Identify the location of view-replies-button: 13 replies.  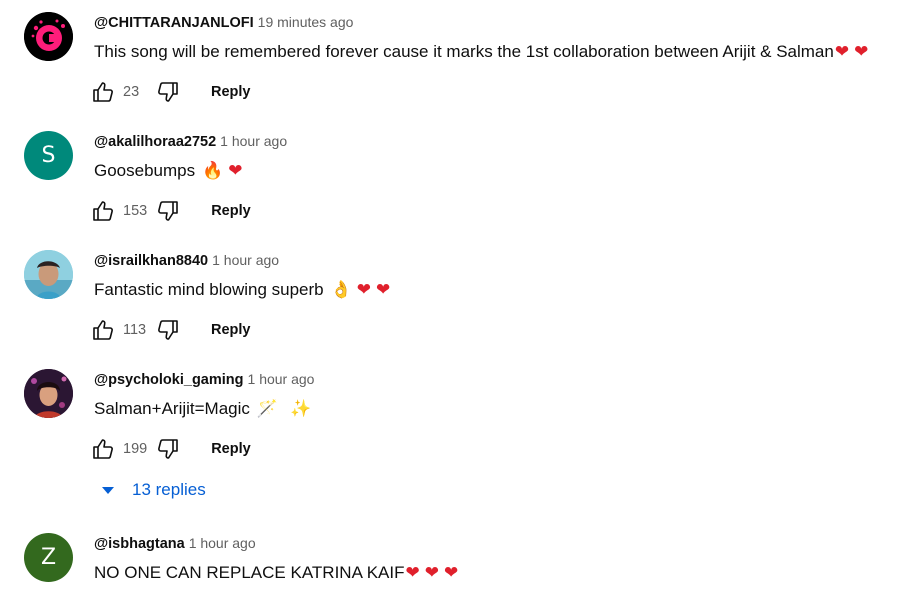
(153, 490).